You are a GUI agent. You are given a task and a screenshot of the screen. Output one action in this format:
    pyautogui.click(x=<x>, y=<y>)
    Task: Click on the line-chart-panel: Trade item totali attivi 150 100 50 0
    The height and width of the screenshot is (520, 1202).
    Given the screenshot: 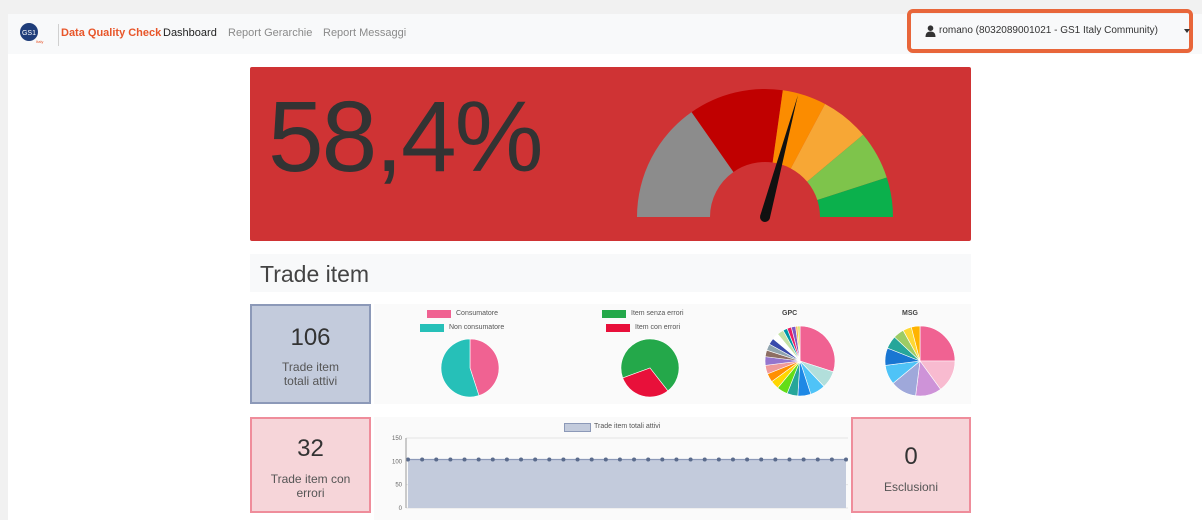 What is the action you would take?
    pyautogui.click(x=612, y=468)
    